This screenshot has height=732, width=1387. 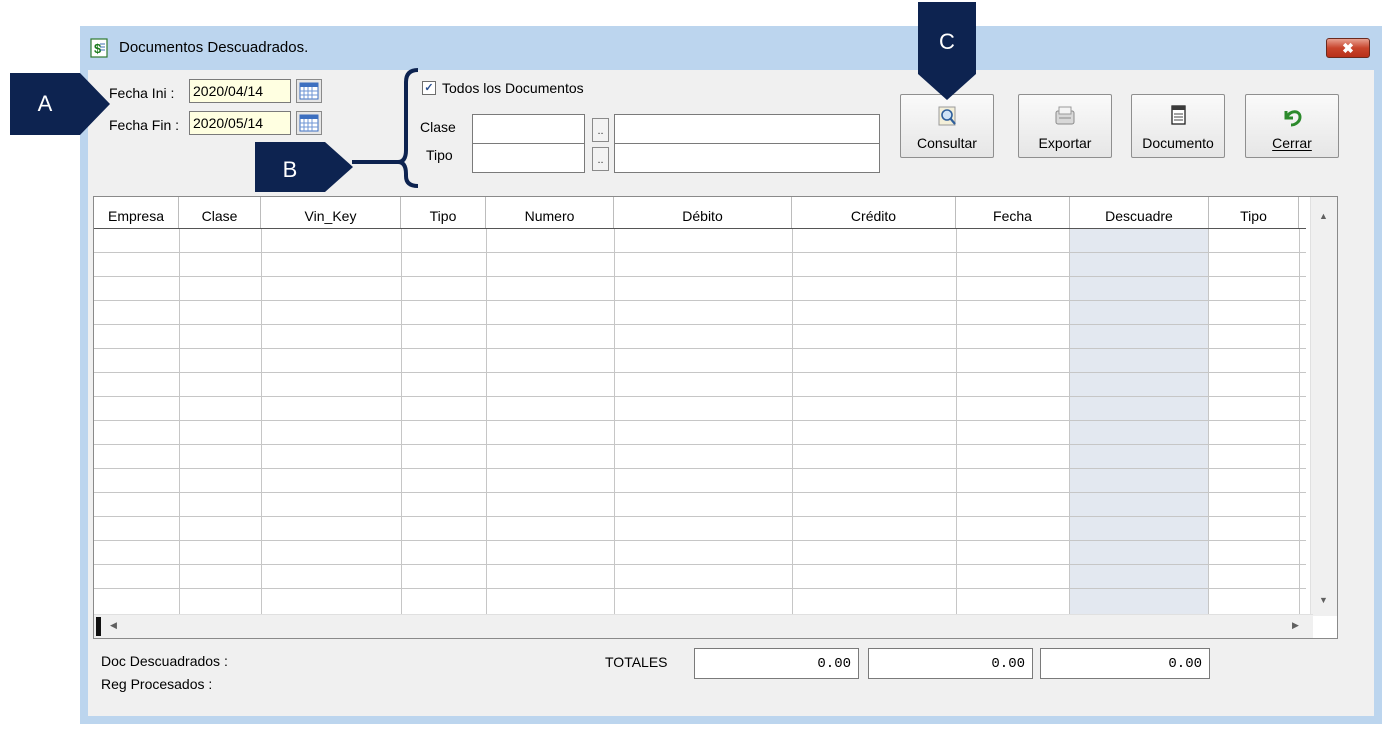 What do you see at coordinates (950, 663) in the screenshot?
I see `total-credito-field: 0.00` at bounding box center [950, 663].